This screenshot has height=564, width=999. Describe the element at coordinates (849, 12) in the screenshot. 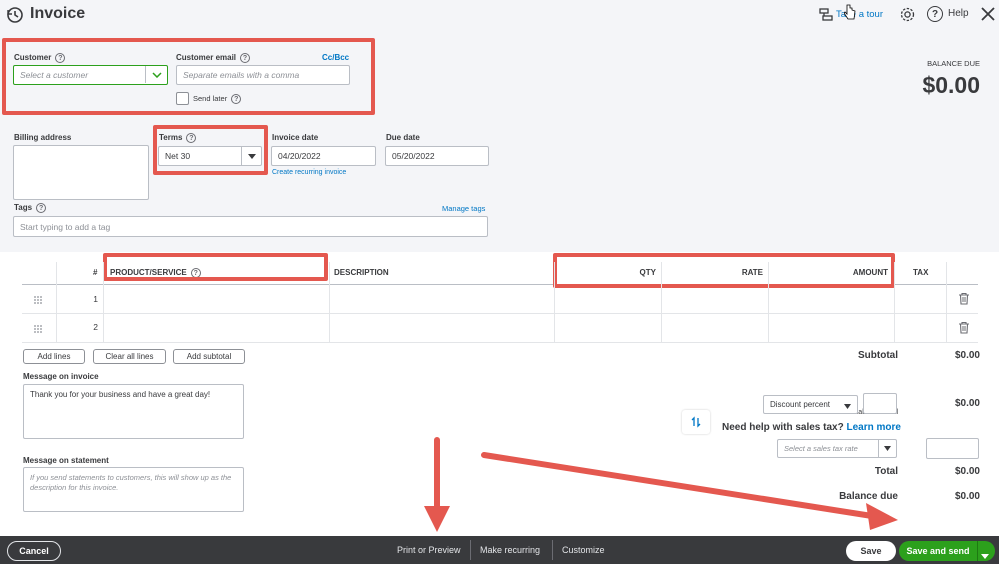

I see `mouse-cursor-icon` at that location.